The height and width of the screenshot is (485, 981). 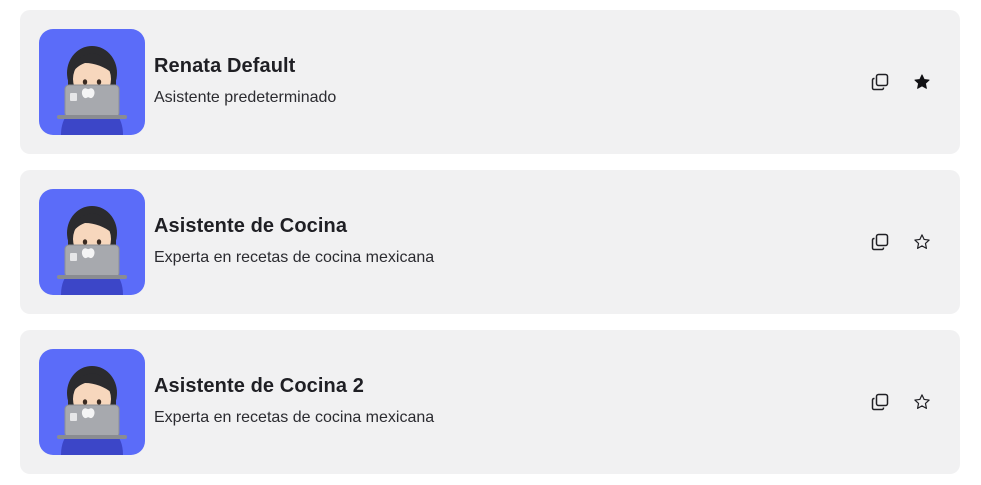 What do you see at coordinates (245, 97) in the screenshot?
I see `assistant-description: Asistente predeterminado` at bounding box center [245, 97].